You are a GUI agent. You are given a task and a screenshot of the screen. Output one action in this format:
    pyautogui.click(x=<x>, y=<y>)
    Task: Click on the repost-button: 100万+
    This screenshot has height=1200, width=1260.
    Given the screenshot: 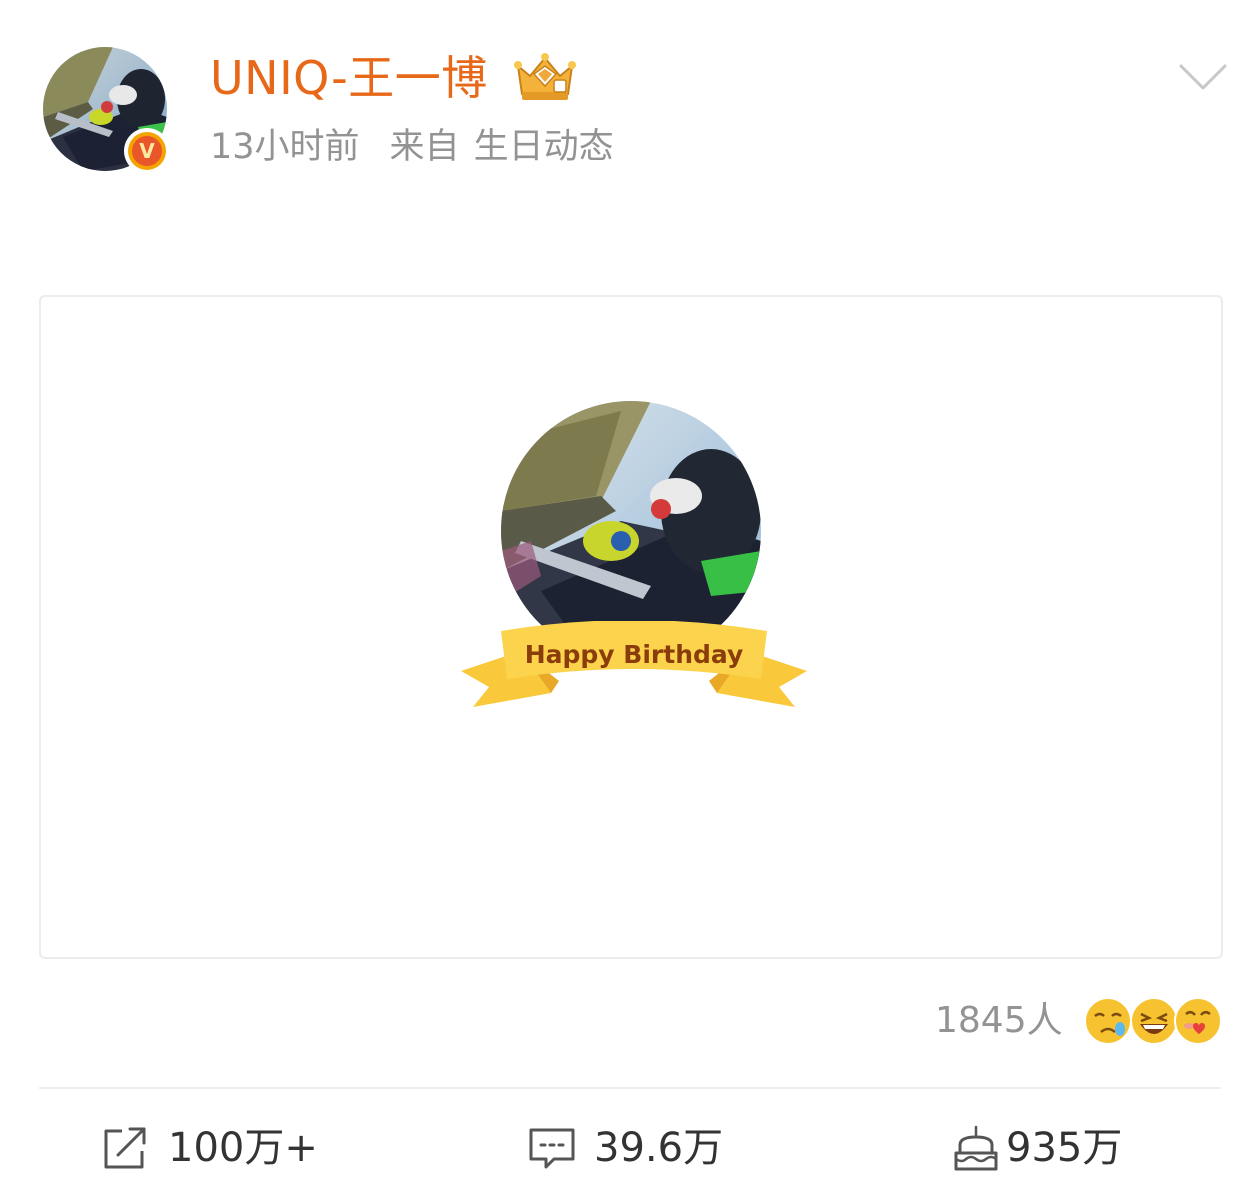 What is the action you would take?
    pyautogui.click(x=209, y=1148)
    